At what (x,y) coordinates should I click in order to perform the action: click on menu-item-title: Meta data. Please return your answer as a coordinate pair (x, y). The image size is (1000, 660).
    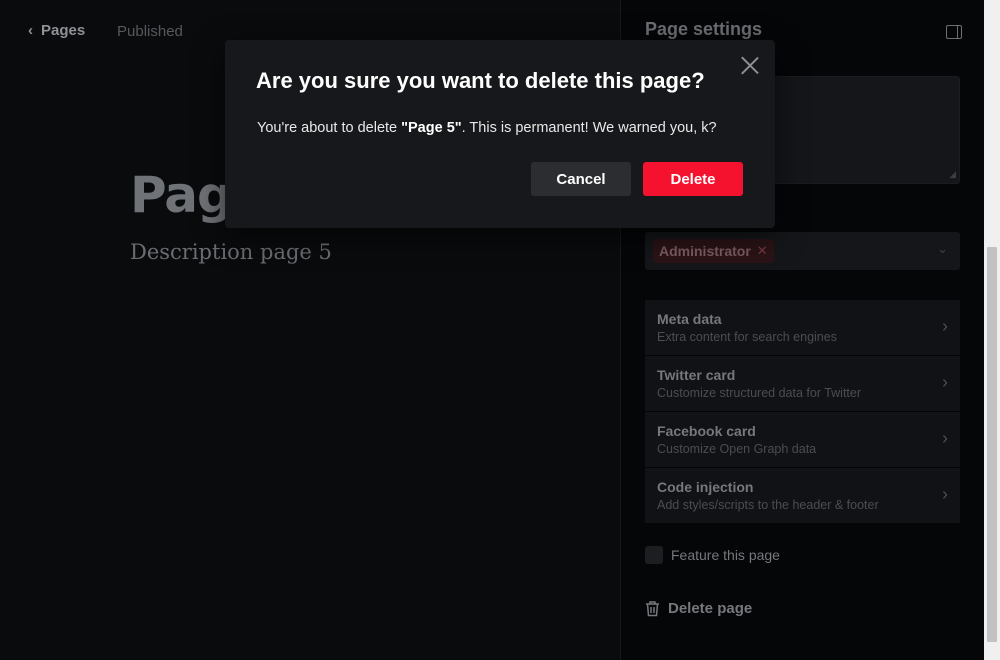
    Looking at the image, I should click on (689, 319).